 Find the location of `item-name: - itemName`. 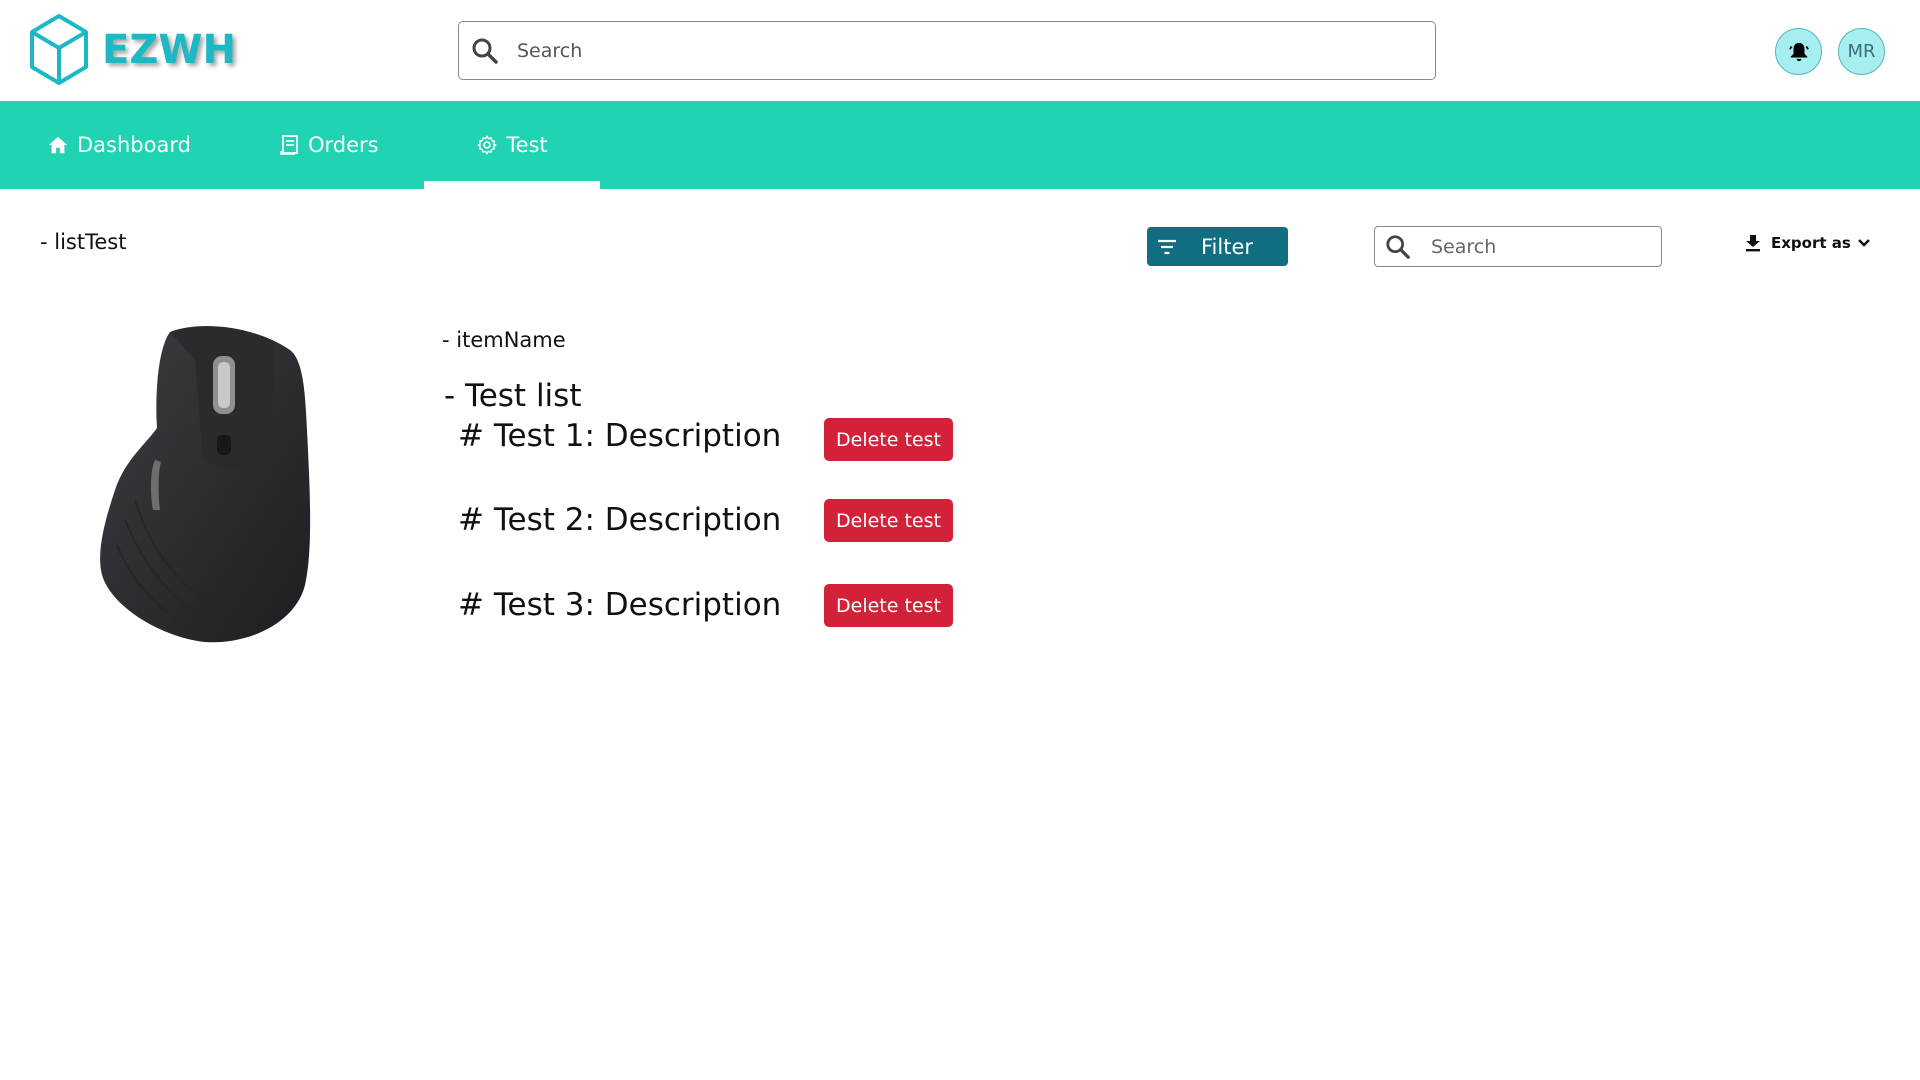

item-name: - itemName is located at coordinates (504, 340).